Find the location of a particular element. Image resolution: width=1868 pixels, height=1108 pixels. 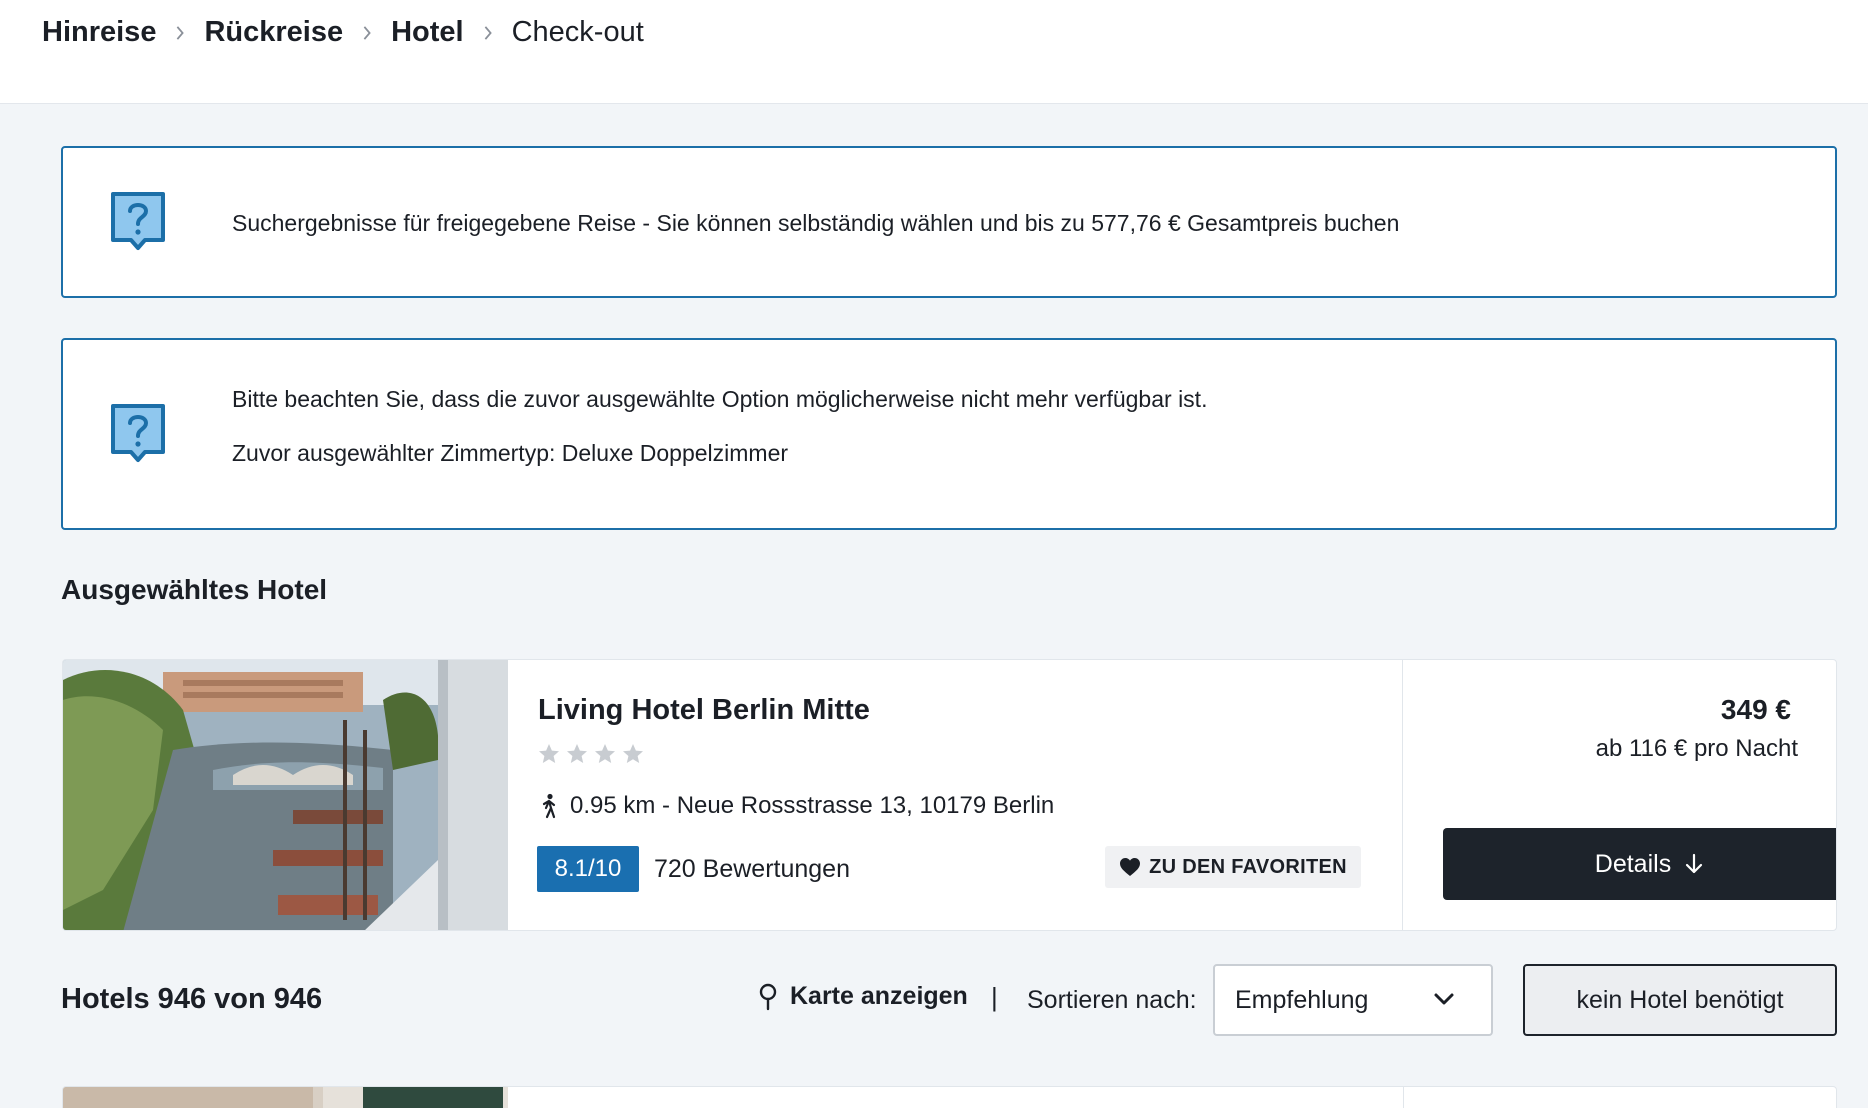

chevron-down-icon is located at coordinates (1444, 999).